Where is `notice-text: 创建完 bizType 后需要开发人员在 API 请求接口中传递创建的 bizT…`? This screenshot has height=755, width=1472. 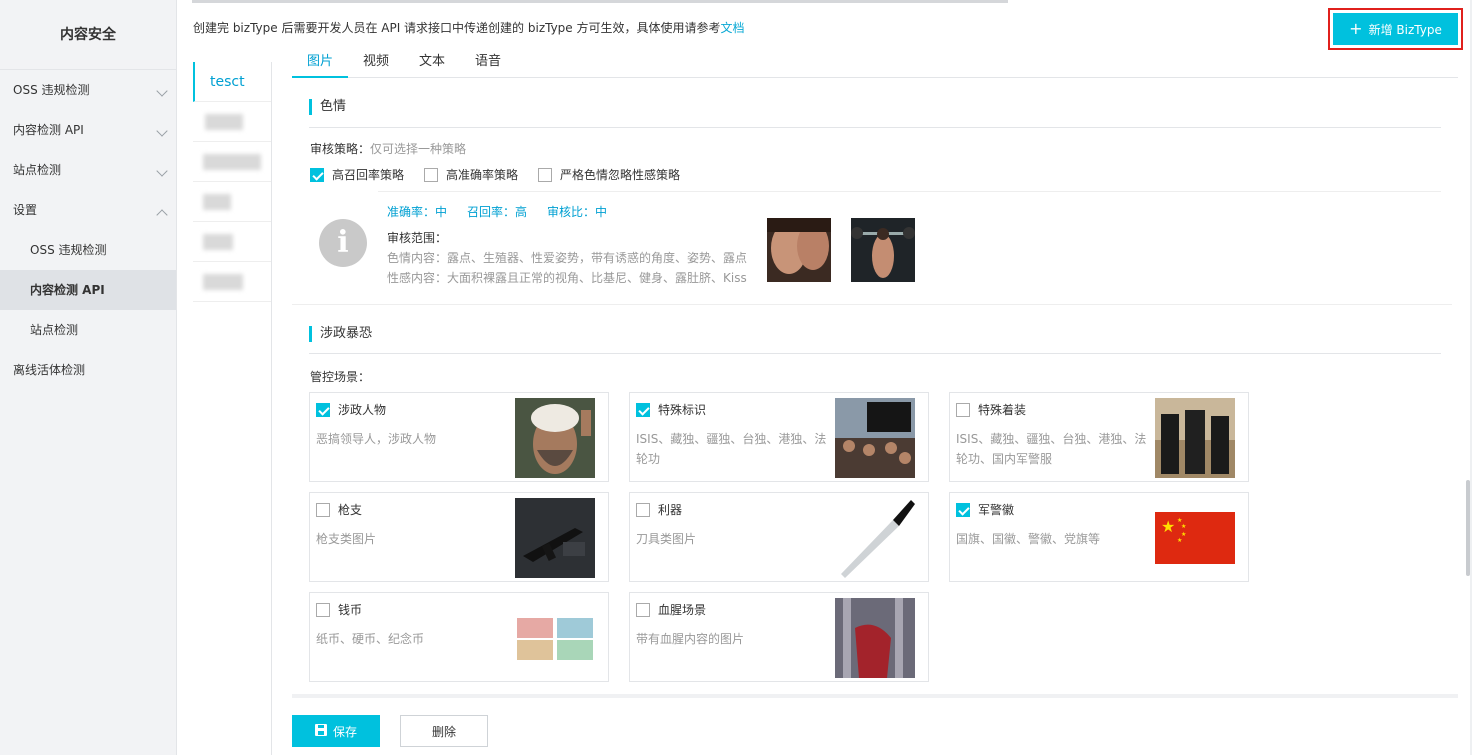 notice-text: 创建完 bizType 后需要开发人员在 API 请求接口中传递创建的 bizT… is located at coordinates (457, 28).